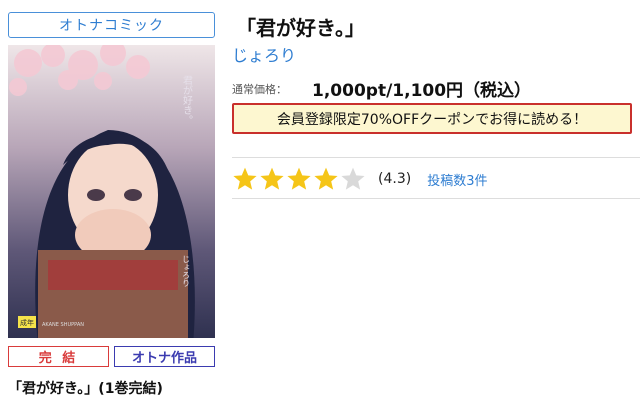 The height and width of the screenshot is (404, 640). I want to click on price-row: 通常価格： 1,000pt/1,100円（税込）, so click(381, 88).